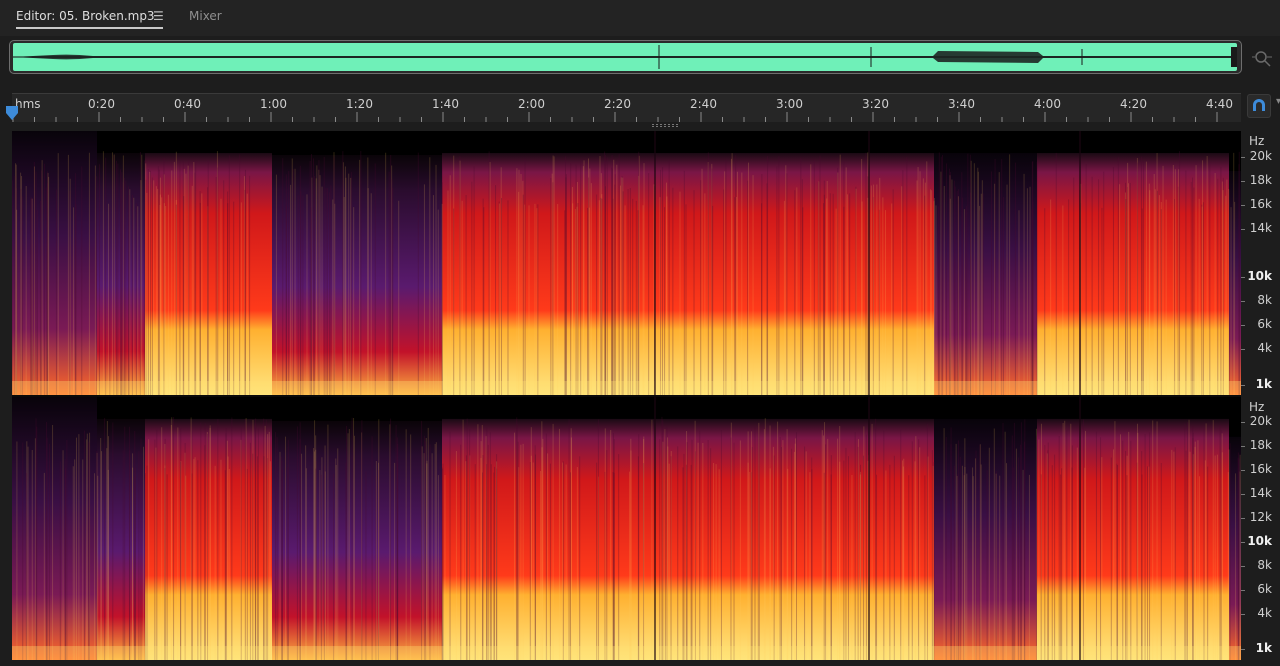 This screenshot has width=1280, height=666. Describe the element at coordinates (789, 104) in the screenshot. I see `ruler-tick-label: 3:00` at that location.